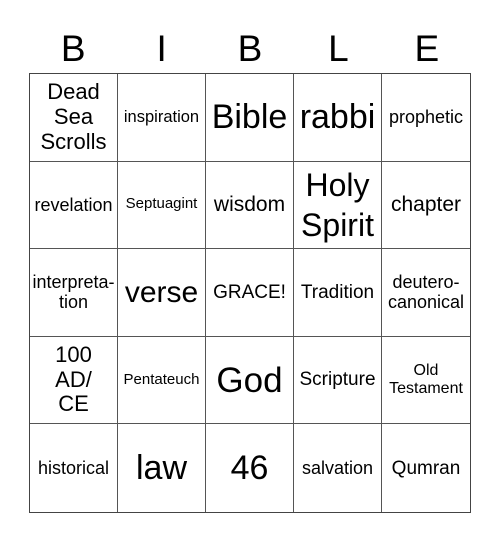 Image resolution: width=500 pixels, height=544 pixels. Describe the element at coordinates (162, 205) in the screenshot. I see `bingo-cell: Septuagint` at that location.